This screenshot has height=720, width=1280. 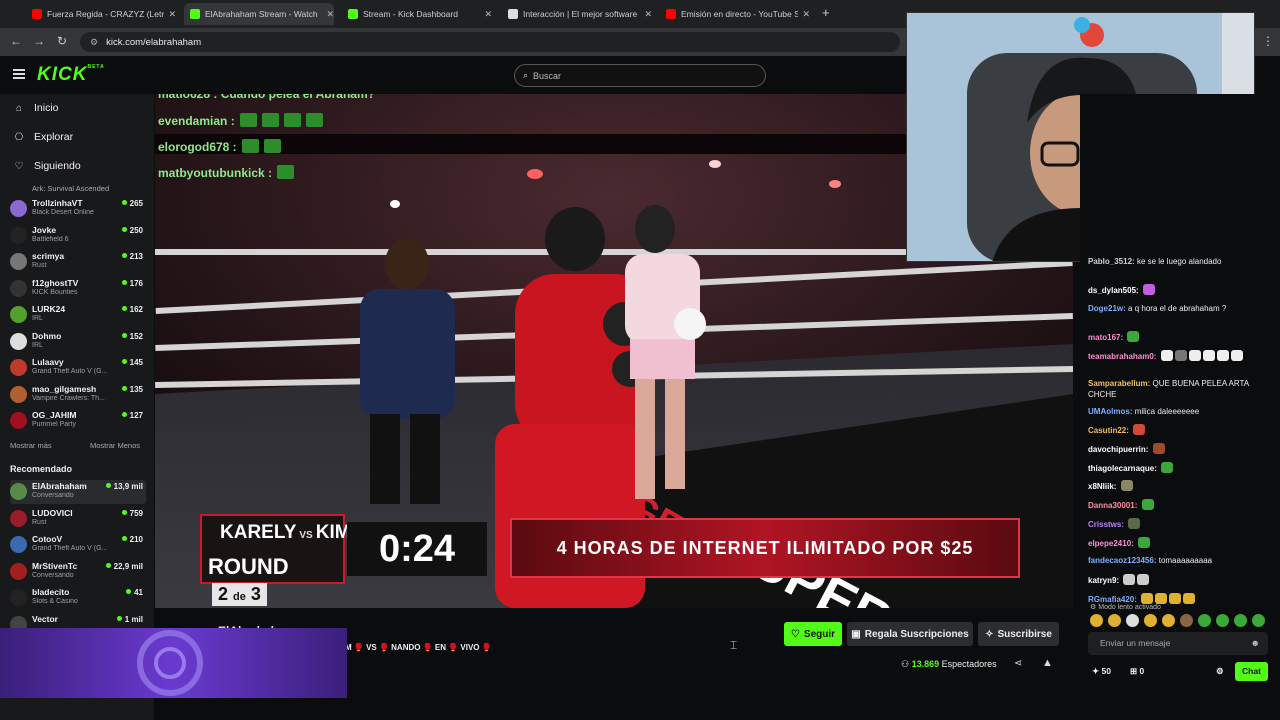 I want to click on sidebar-channel: Dohmo IRL 152, so click(x=78, y=342).